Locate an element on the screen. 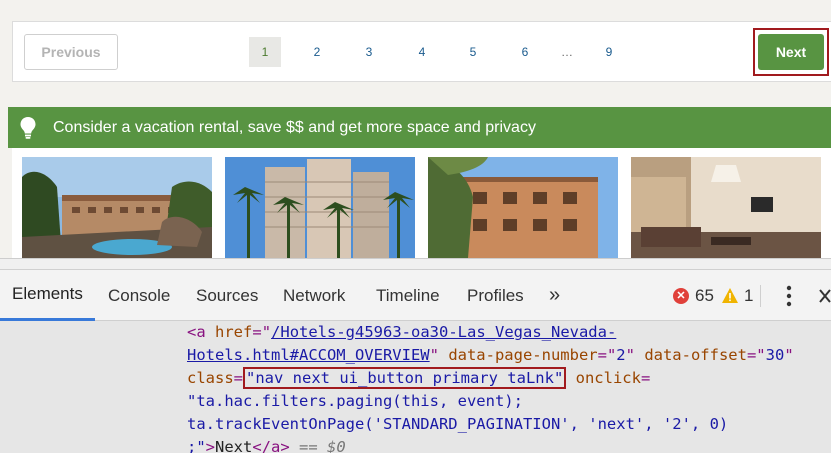  tab-elements: Elements is located at coordinates (47, 295).